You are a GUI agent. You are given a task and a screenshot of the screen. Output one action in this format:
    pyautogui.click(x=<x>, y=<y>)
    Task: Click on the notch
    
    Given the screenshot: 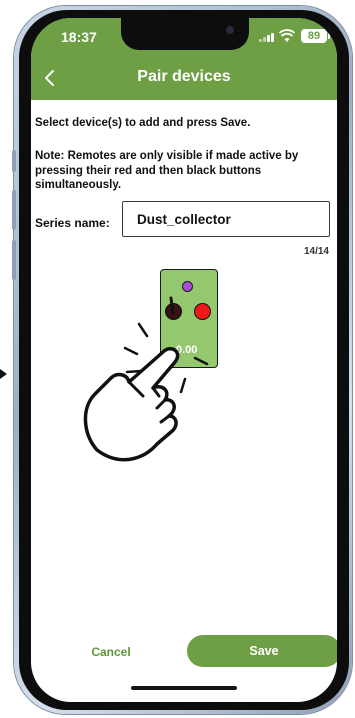 What is the action you would take?
    pyautogui.click(x=185, y=34)
    